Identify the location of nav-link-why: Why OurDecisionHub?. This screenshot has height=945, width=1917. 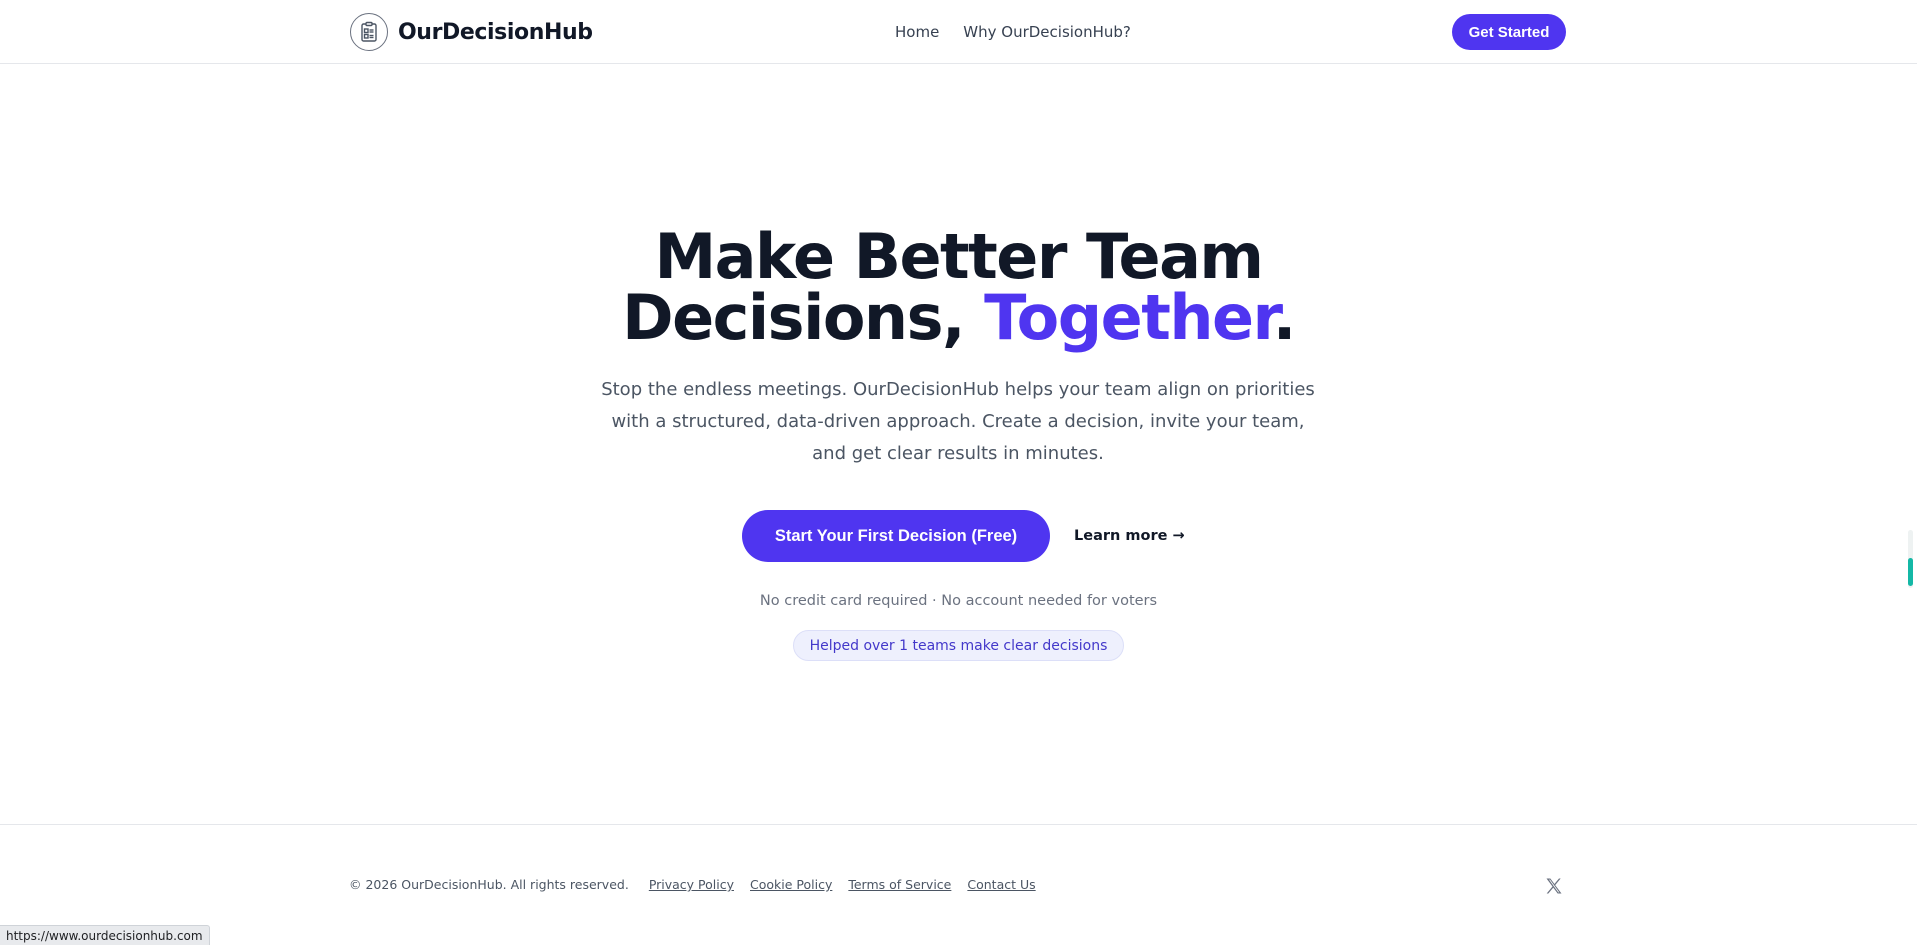
(1047, 32).